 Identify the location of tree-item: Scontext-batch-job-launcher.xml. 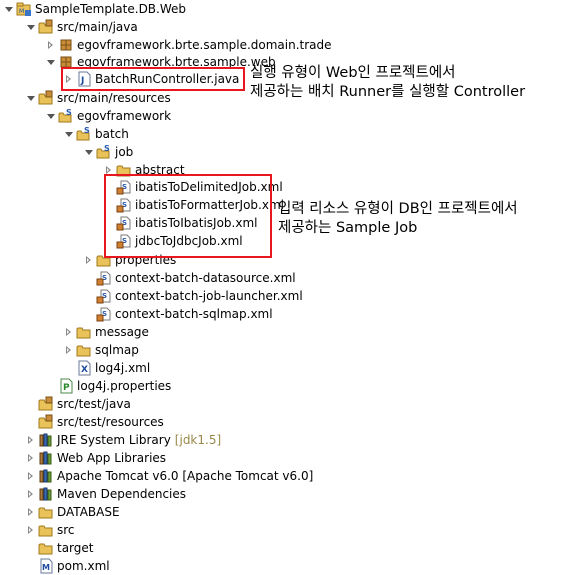
(193, 296).